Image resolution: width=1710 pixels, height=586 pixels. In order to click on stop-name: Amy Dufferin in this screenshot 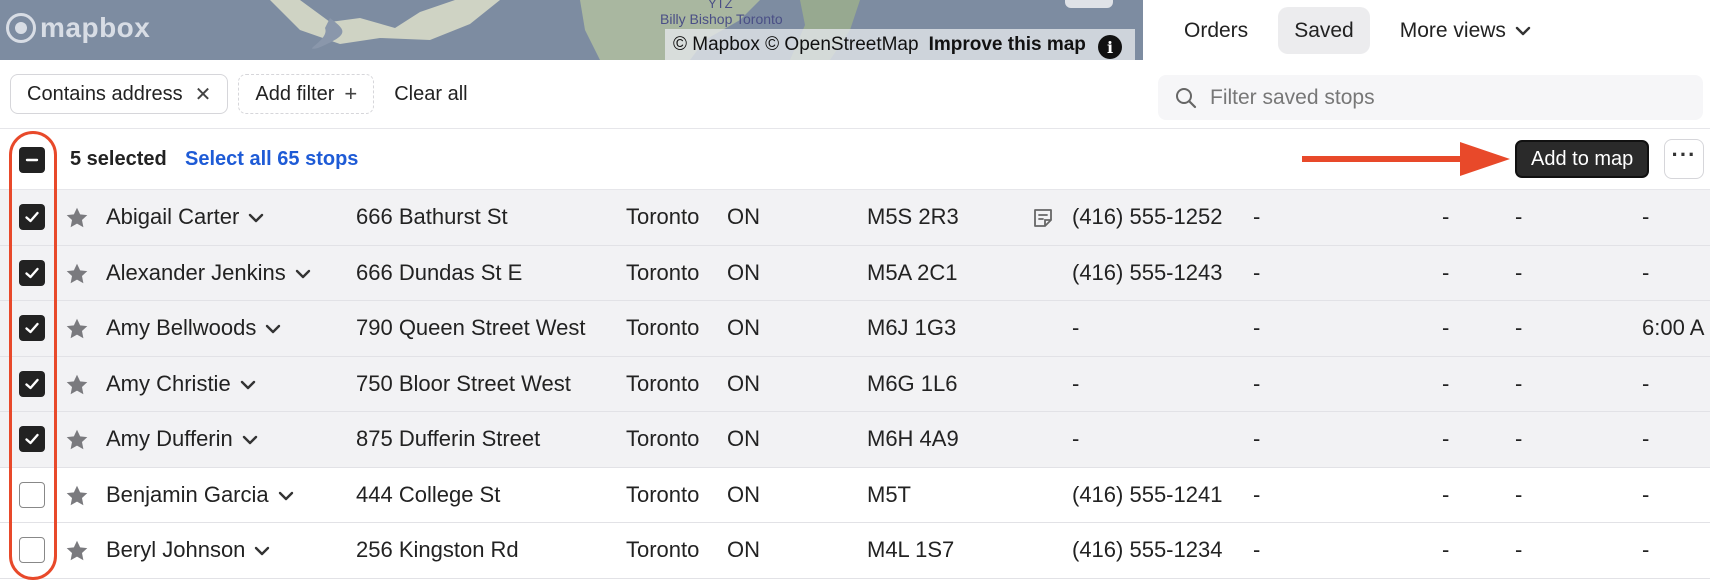, I will do `click(182, 439)`.